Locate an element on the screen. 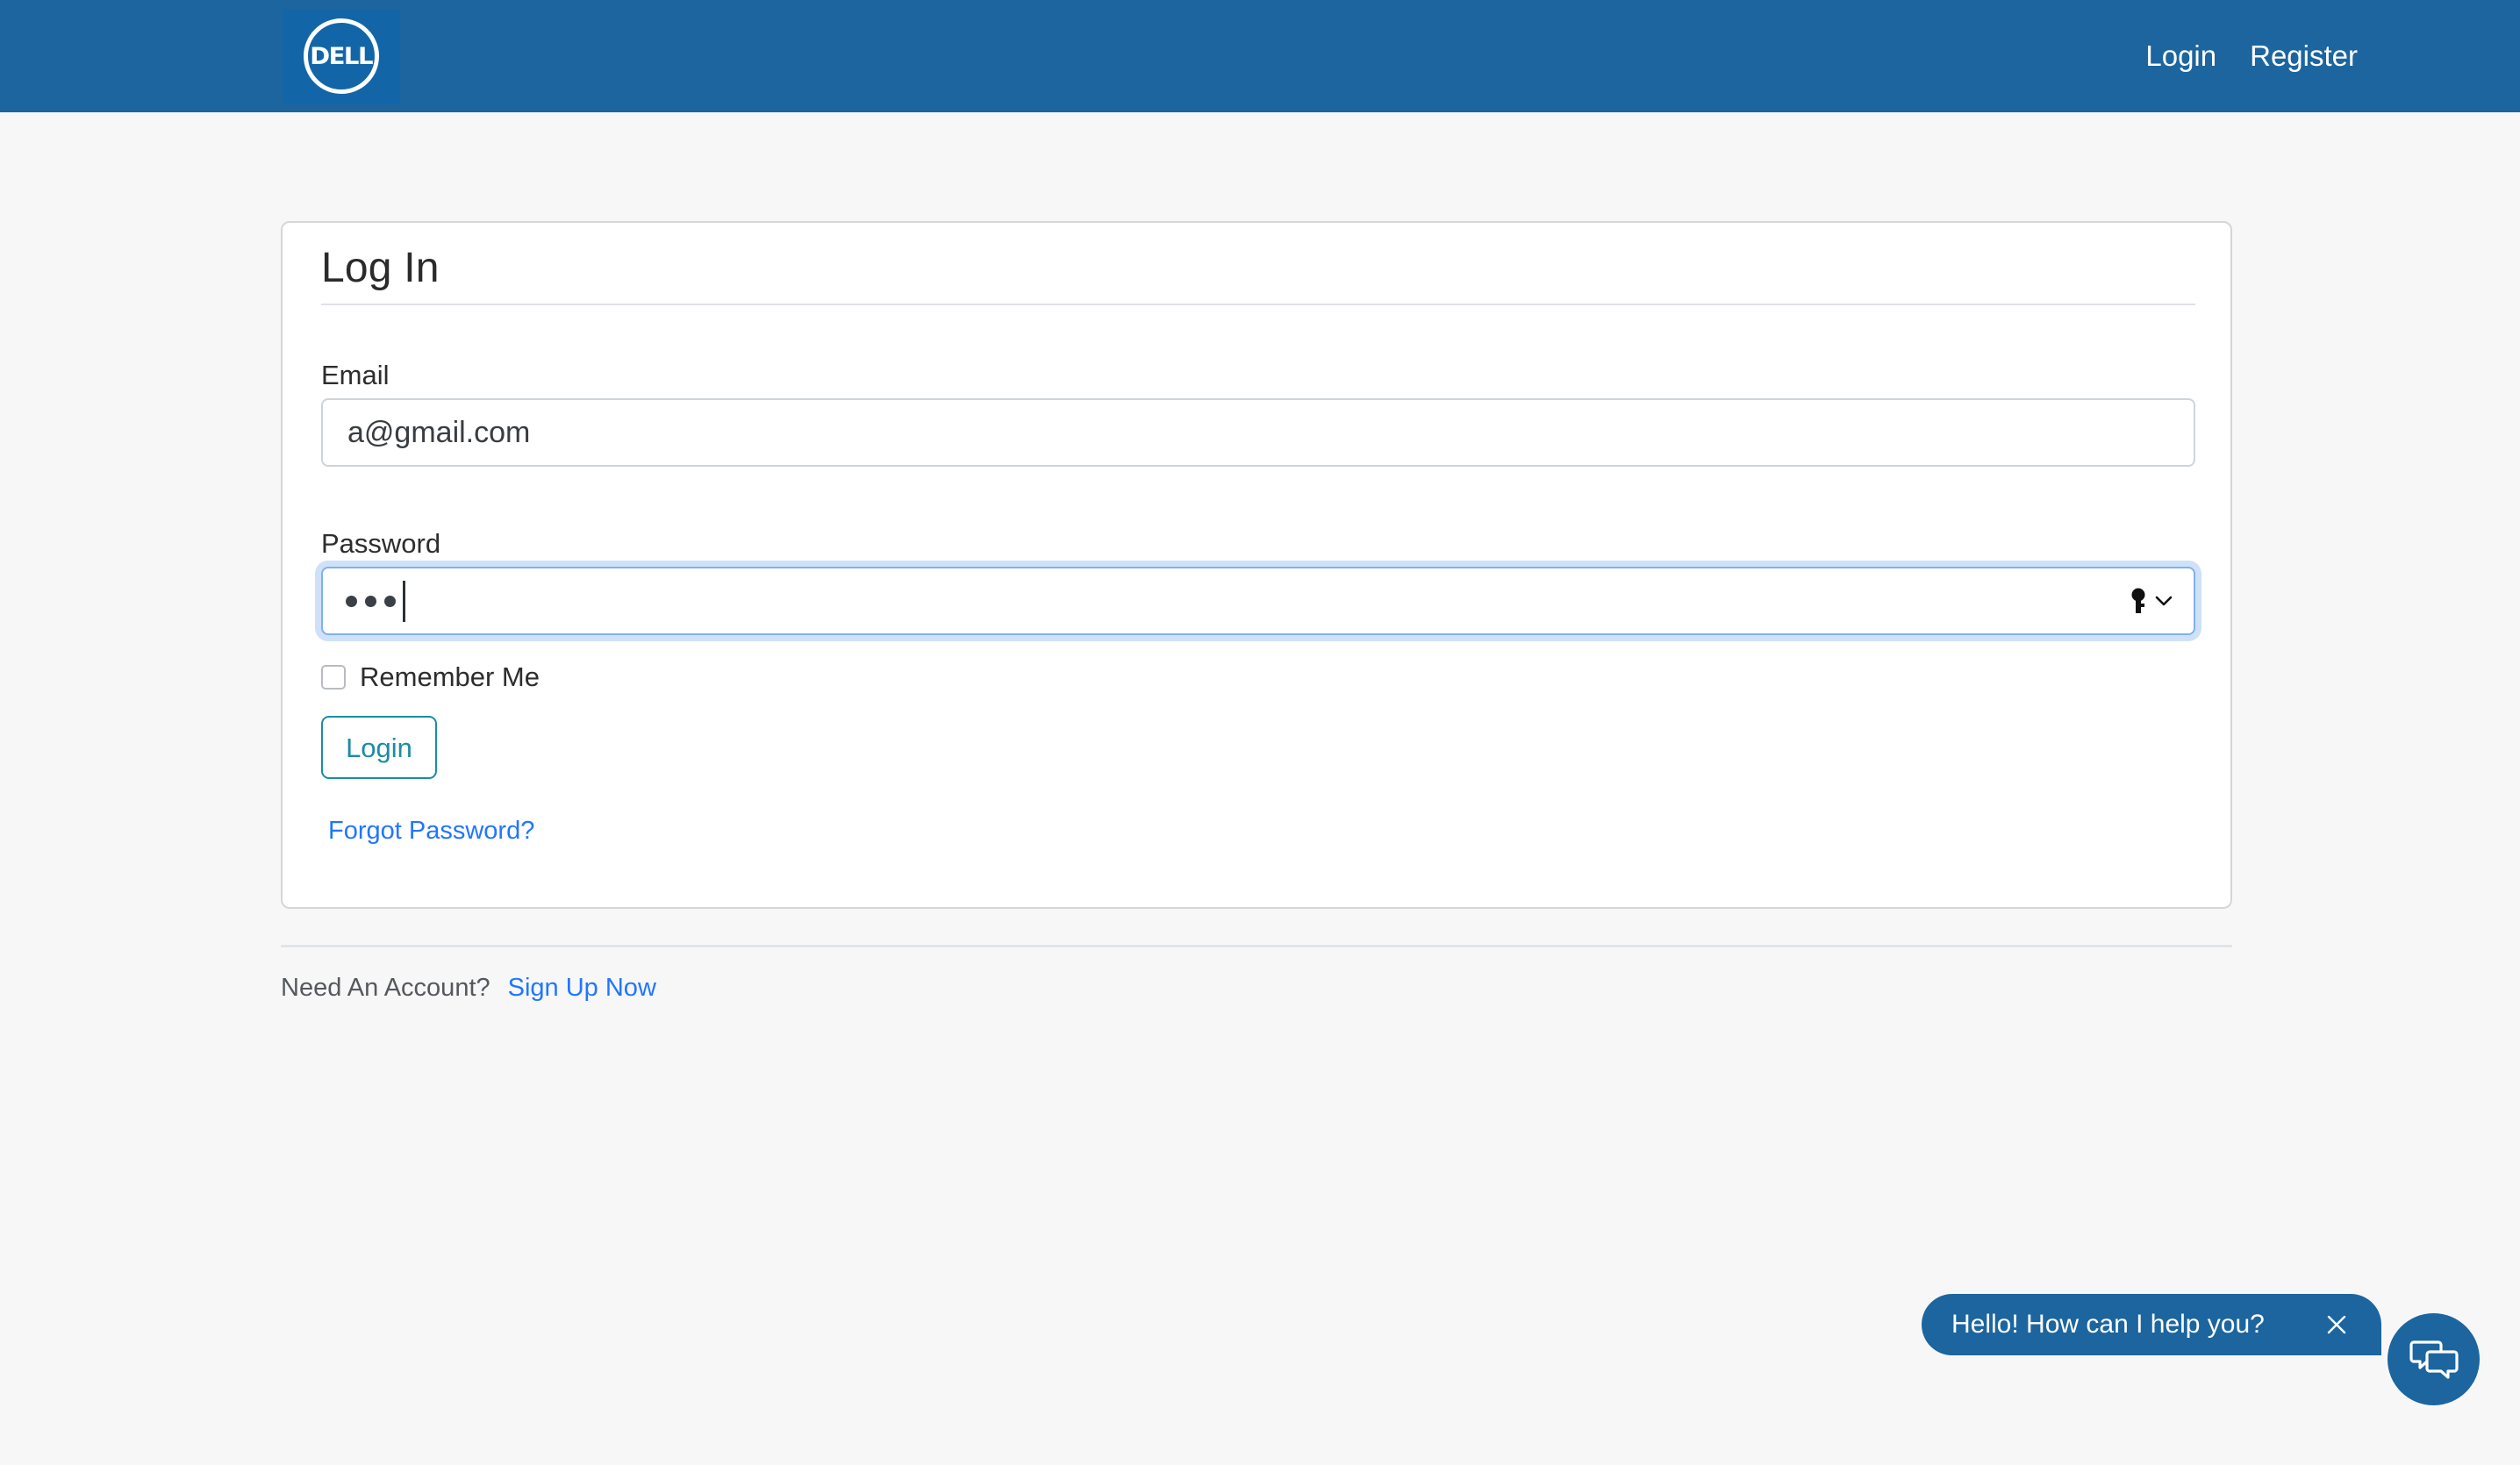 Image resolution: width=2520 pixels, height=1465 pixels. nav-link-register: Register is located at coordinates (2304, 56).